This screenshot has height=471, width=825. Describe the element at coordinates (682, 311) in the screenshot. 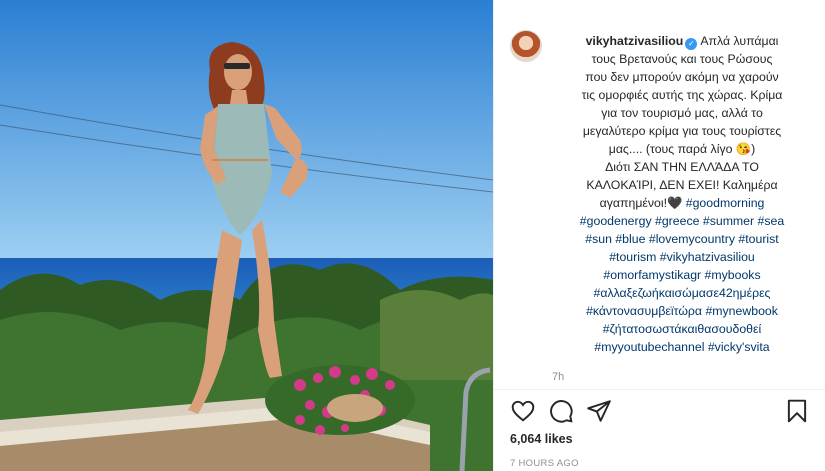

I see `hashtag-line: #κάντονασυμβεϊτώρα #mynewbook` at that location.